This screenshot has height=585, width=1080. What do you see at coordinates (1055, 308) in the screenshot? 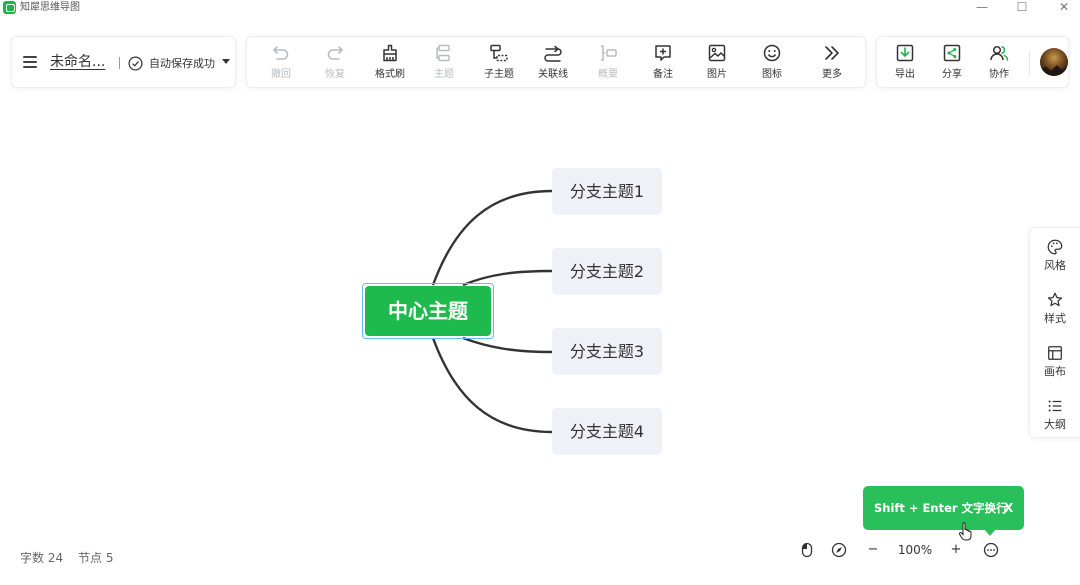
I see `side-item-style: 样式` at bounding box center [1055, 308].